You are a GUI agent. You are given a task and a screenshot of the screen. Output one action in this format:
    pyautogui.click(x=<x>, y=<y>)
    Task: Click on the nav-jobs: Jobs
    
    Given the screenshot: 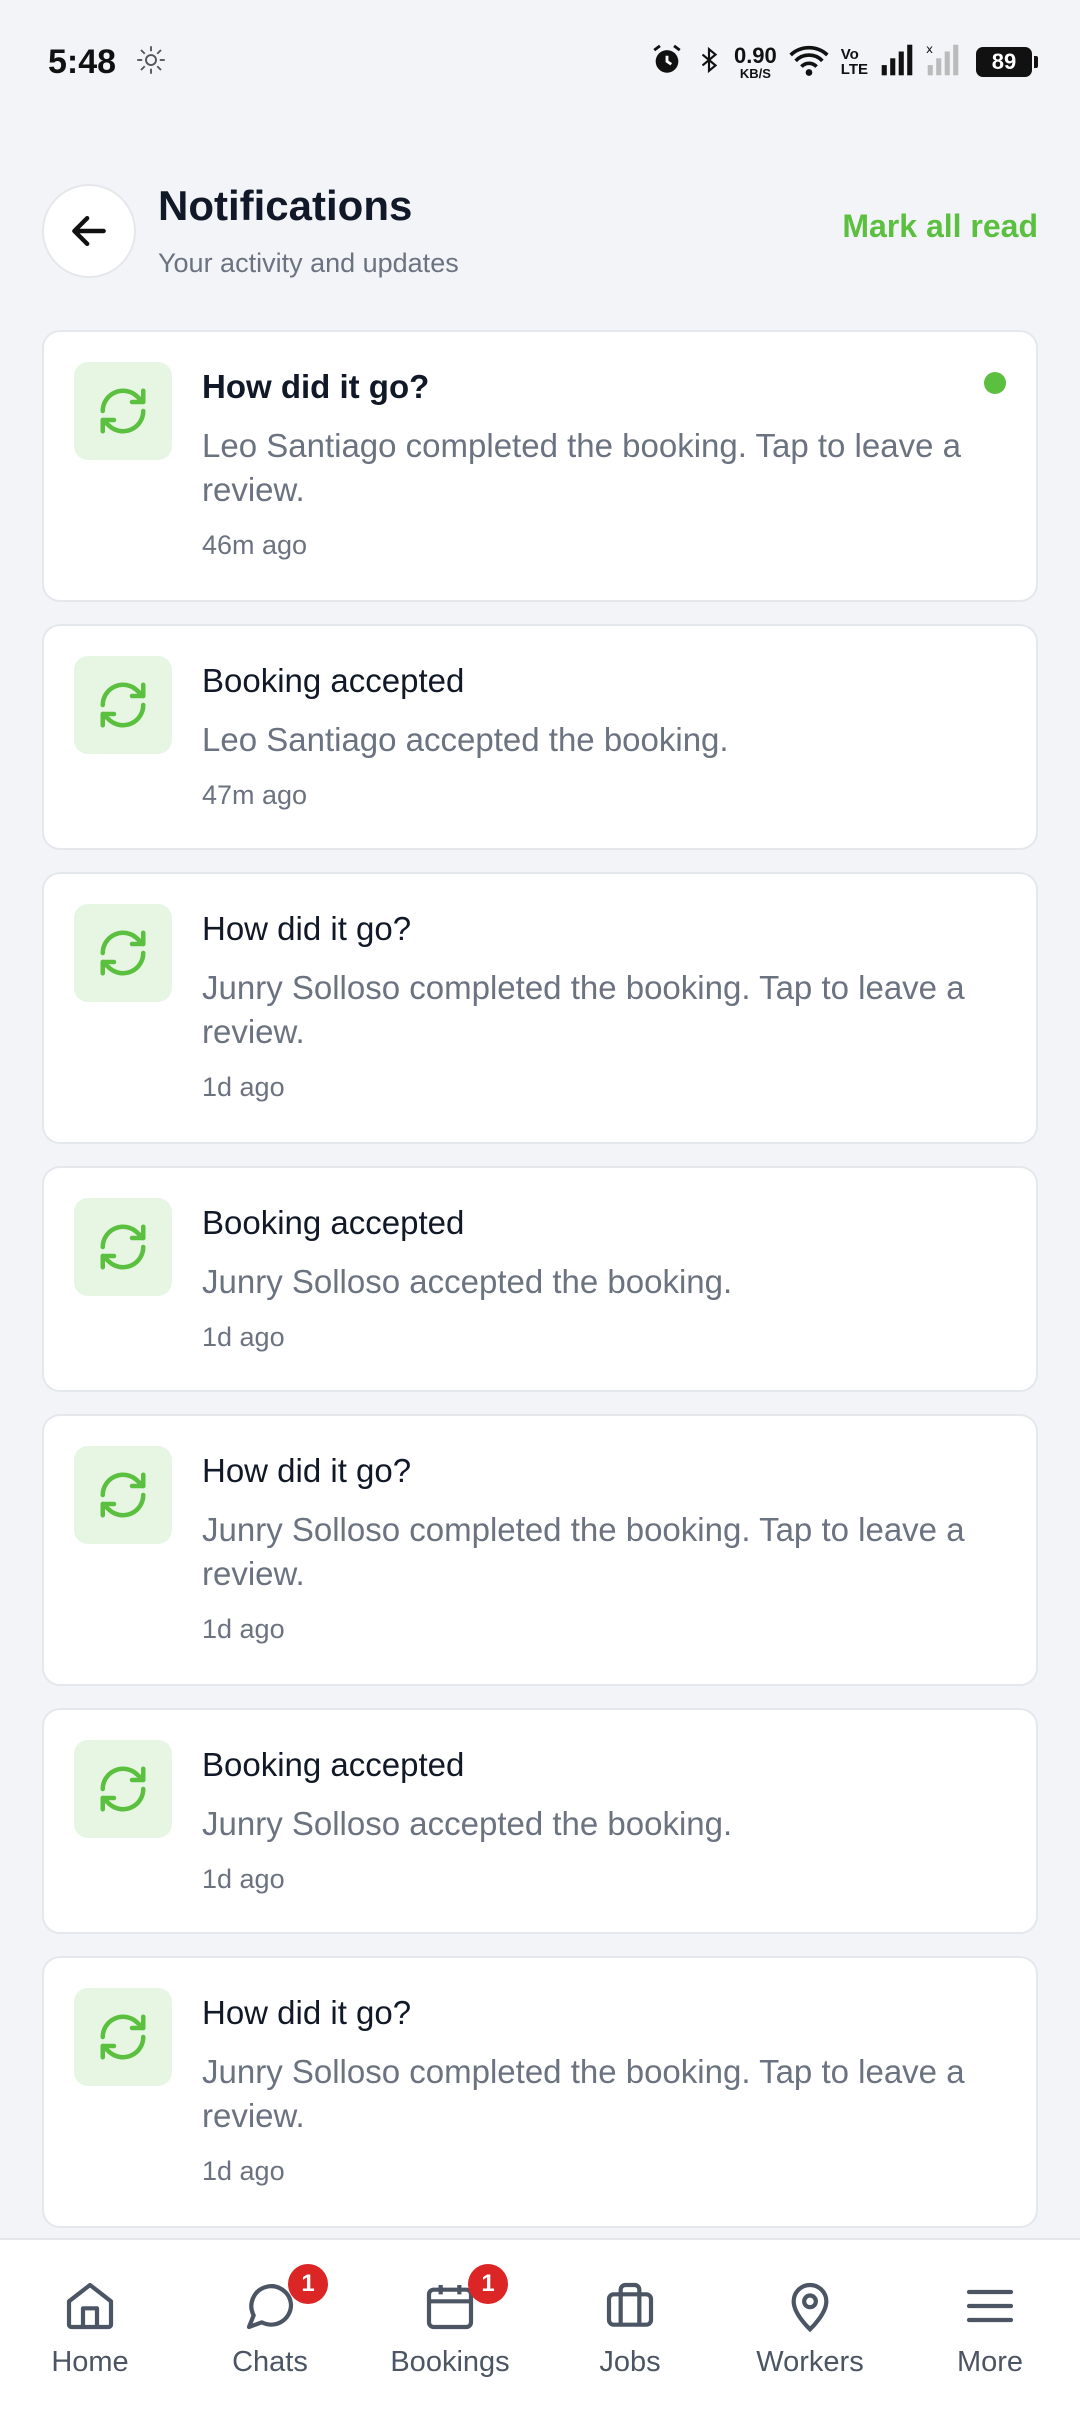 What is the action you would take?
    pyautogui.click(x=630, y=2326)
    